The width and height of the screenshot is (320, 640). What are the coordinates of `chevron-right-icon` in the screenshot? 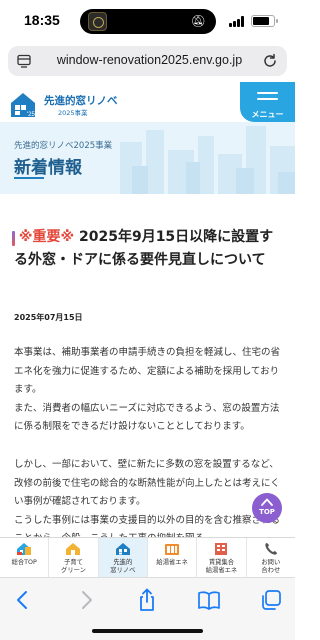 It's located at (87, 600).